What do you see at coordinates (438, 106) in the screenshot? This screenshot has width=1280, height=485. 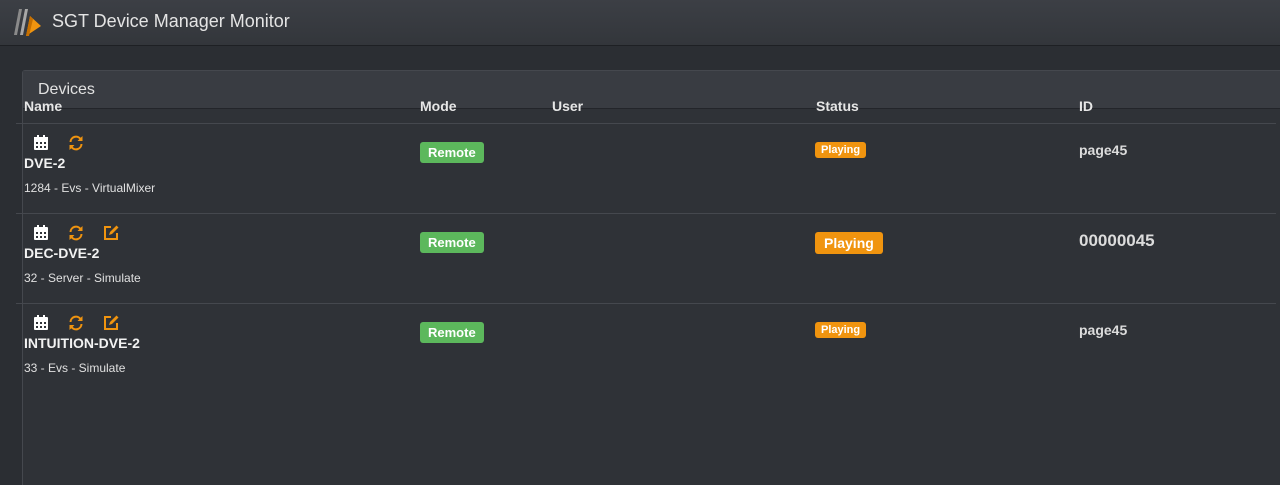 I see `column-header-mode: Mode` at bounding box center [438, 106].